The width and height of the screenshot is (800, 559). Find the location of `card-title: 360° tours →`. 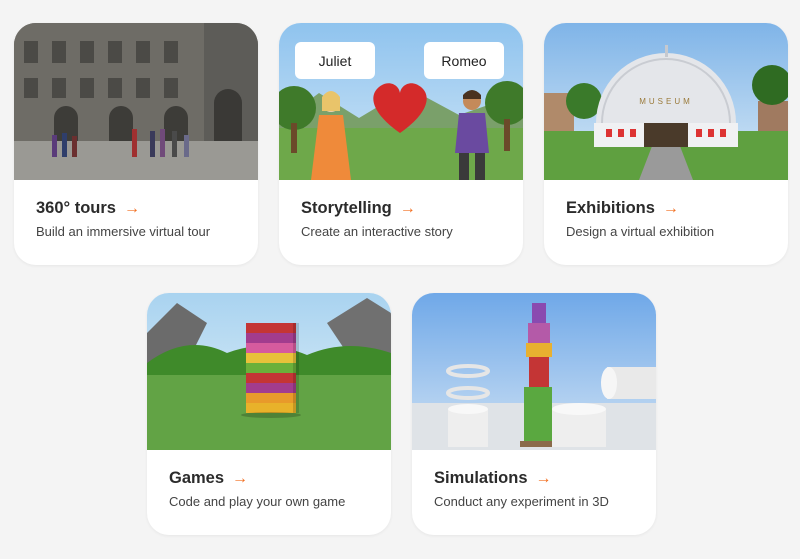

card-title: 360° tours → is located at coordinates (88, 208).